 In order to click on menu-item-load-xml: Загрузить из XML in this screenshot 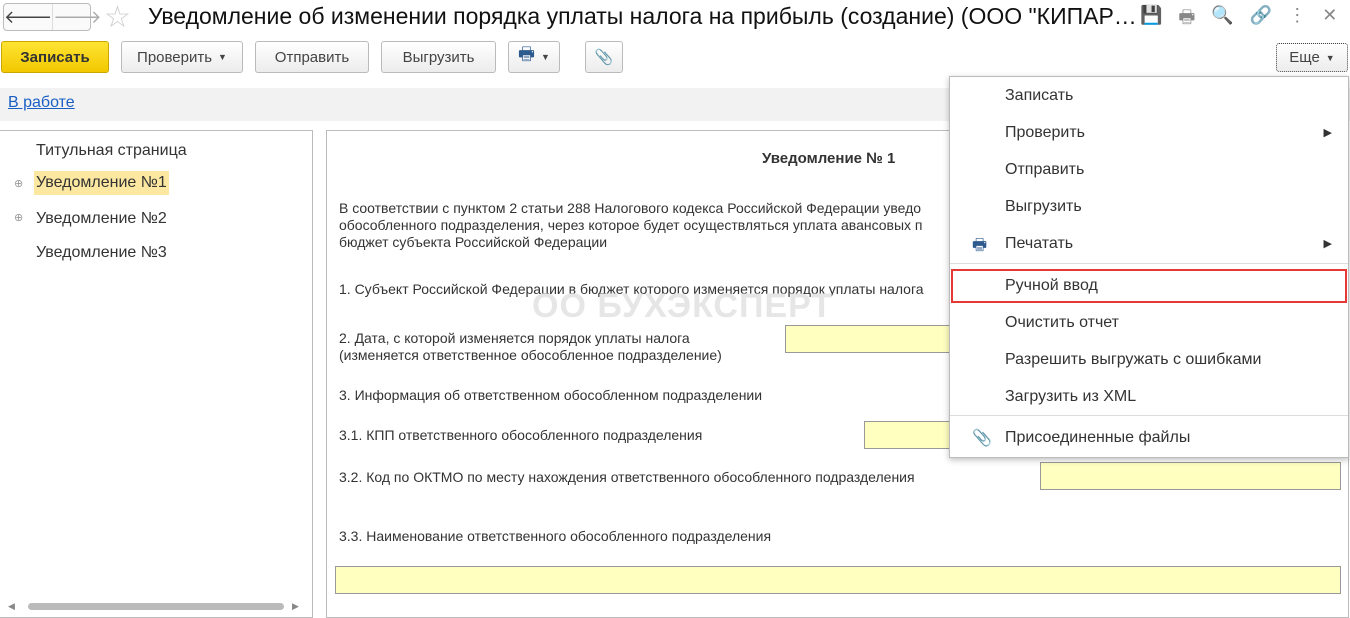, I will do `click(1070, 397)`.